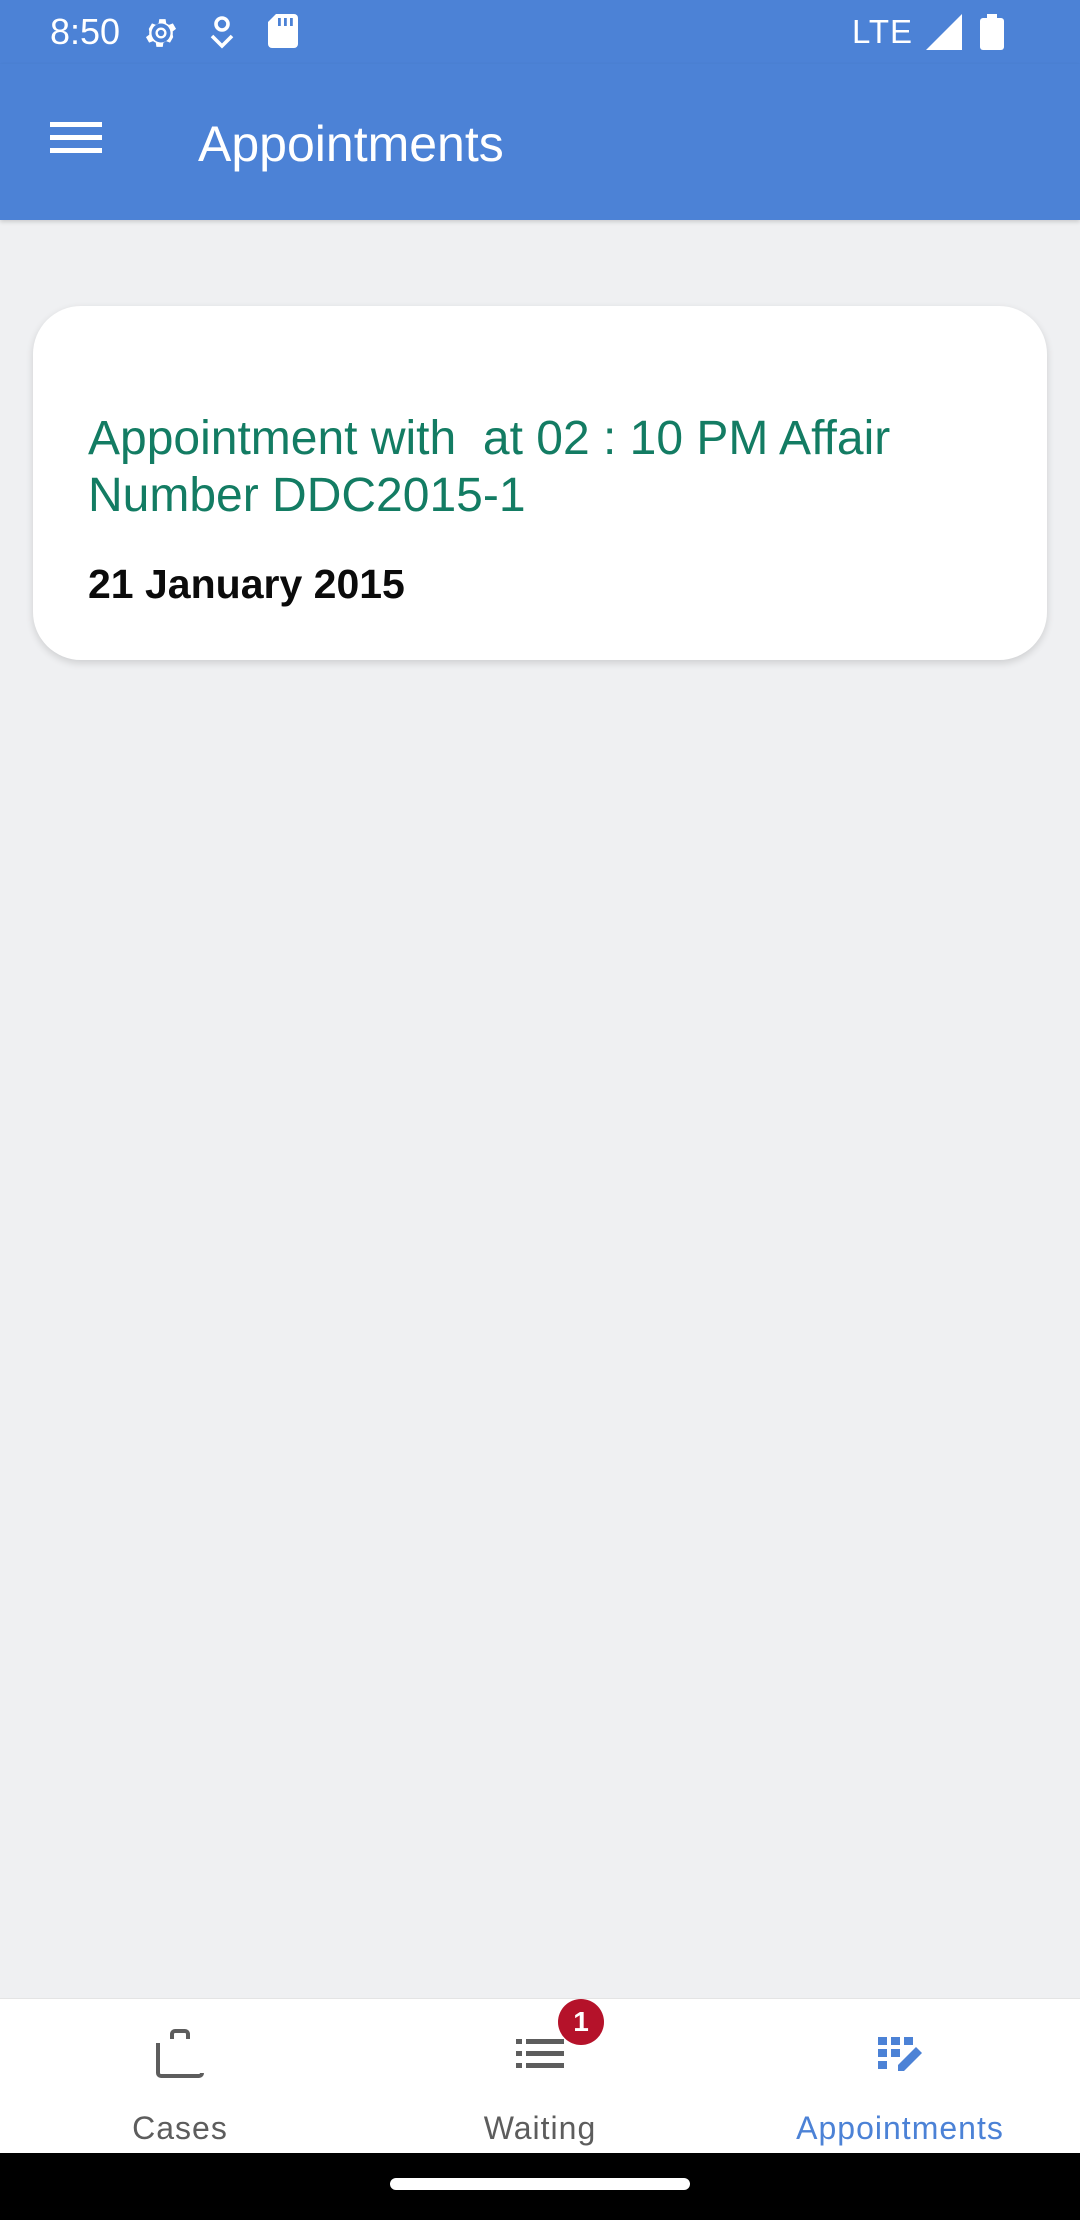  What do you see at coordinates (900, 2128) in the screenshot?
I see `nav-label-appointments: Appointments` at bounding box center [900, 2128].